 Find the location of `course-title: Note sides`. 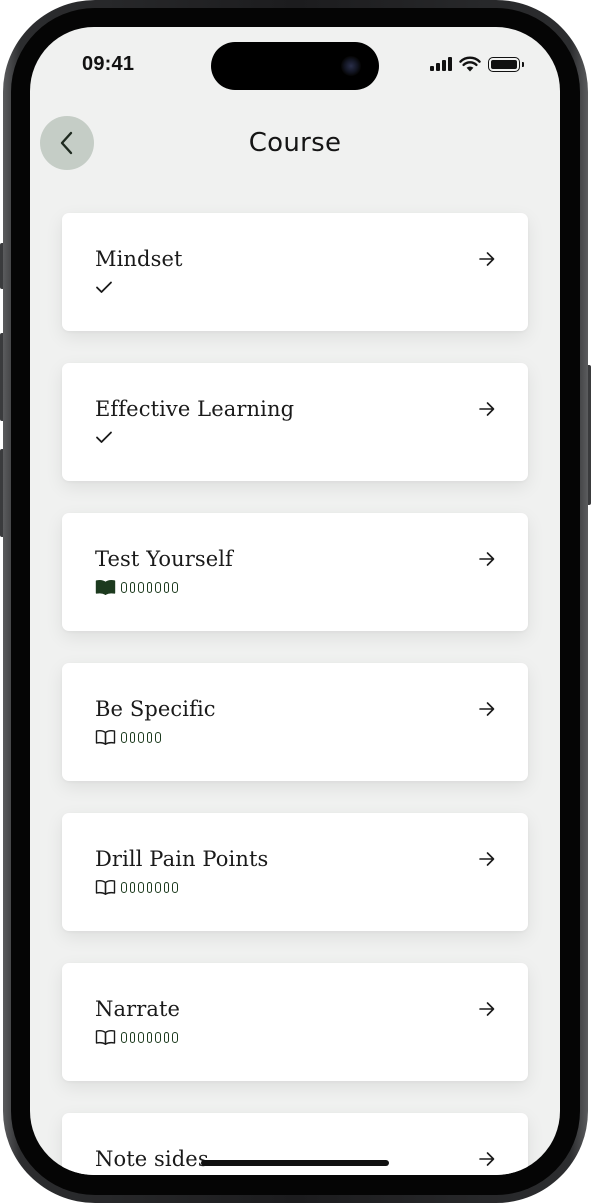

course-title: Note sides is located at coordinates (152, 1159).